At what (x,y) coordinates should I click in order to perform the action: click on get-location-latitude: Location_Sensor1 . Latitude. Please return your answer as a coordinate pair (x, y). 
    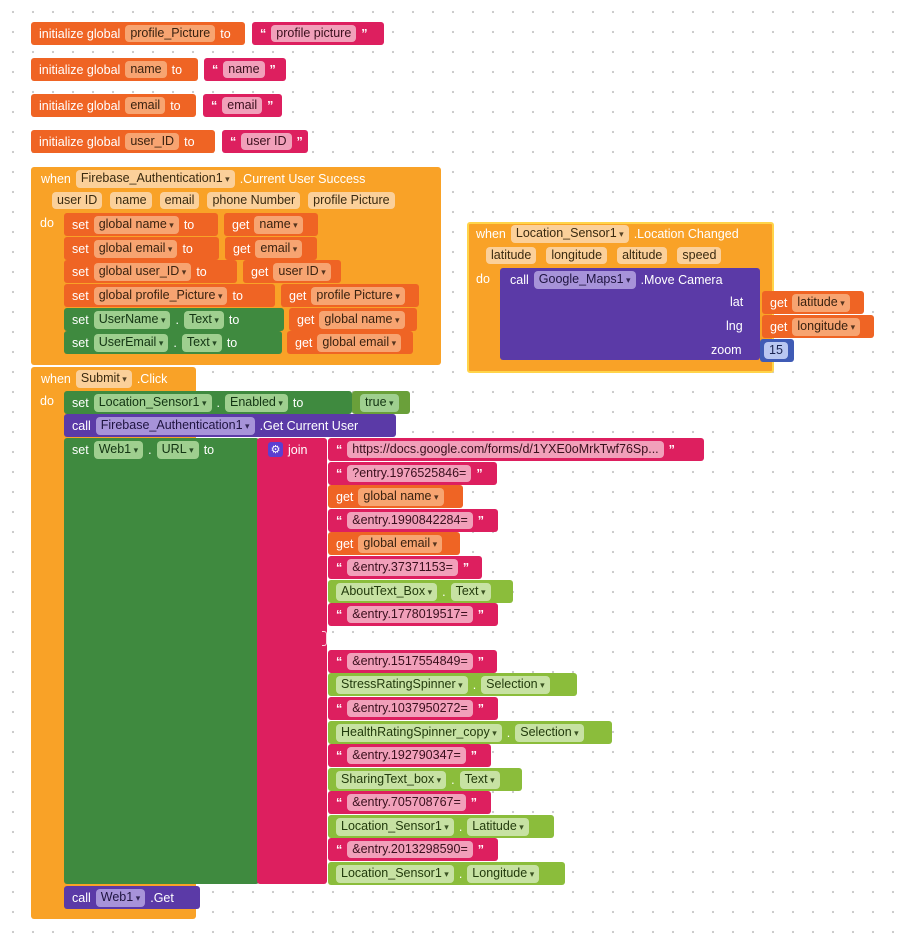
    Looking at the image, I should click on (441, 826).